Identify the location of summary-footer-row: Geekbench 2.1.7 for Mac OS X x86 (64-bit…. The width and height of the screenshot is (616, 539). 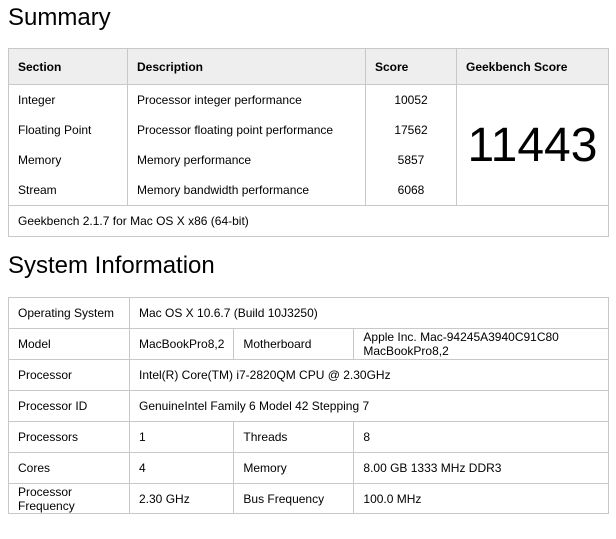
(308, 221).